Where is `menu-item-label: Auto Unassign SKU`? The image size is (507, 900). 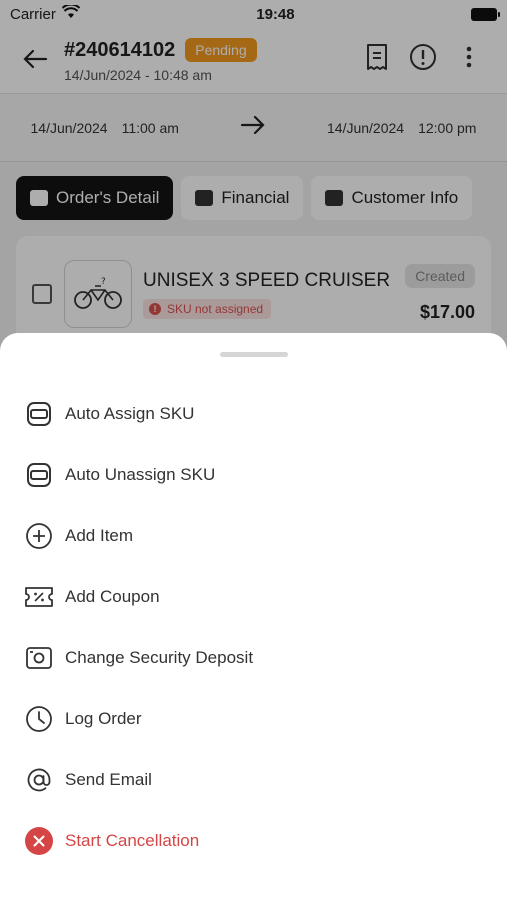
menu-item-label: Auto Unassign SKU is located at coordinates (140, 474).